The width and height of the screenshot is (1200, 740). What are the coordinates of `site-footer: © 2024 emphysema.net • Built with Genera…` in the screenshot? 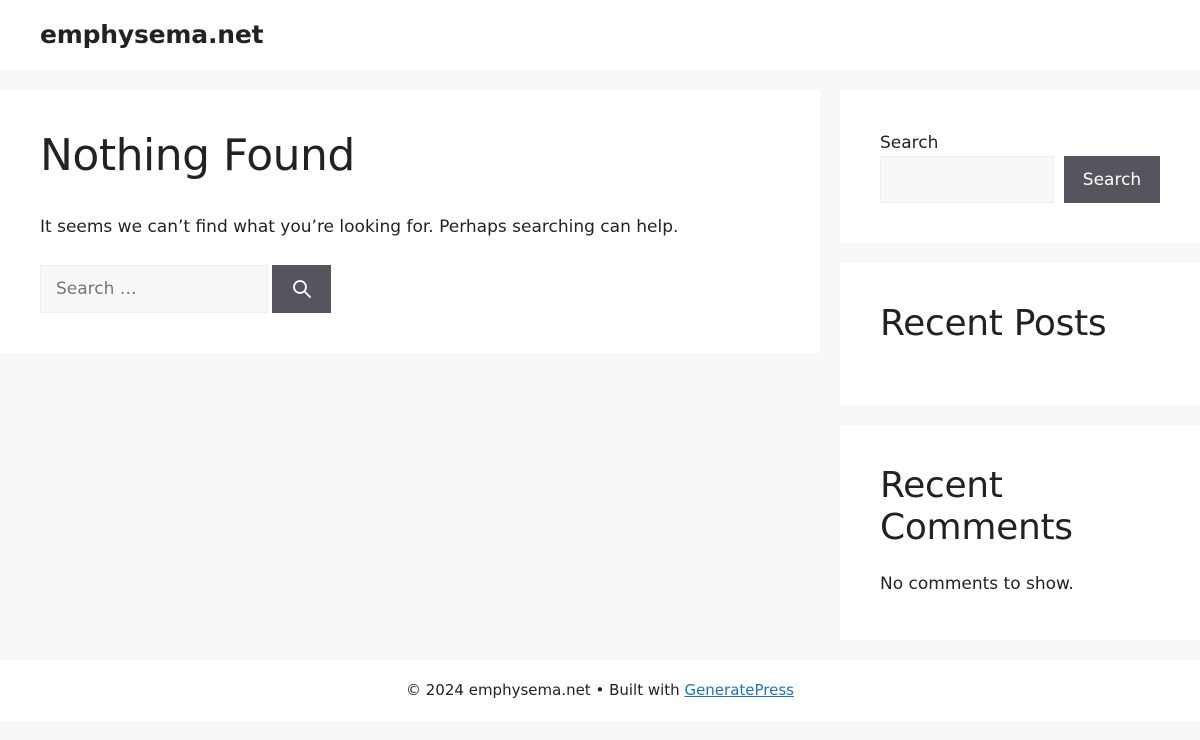 It's located at (600, 690).